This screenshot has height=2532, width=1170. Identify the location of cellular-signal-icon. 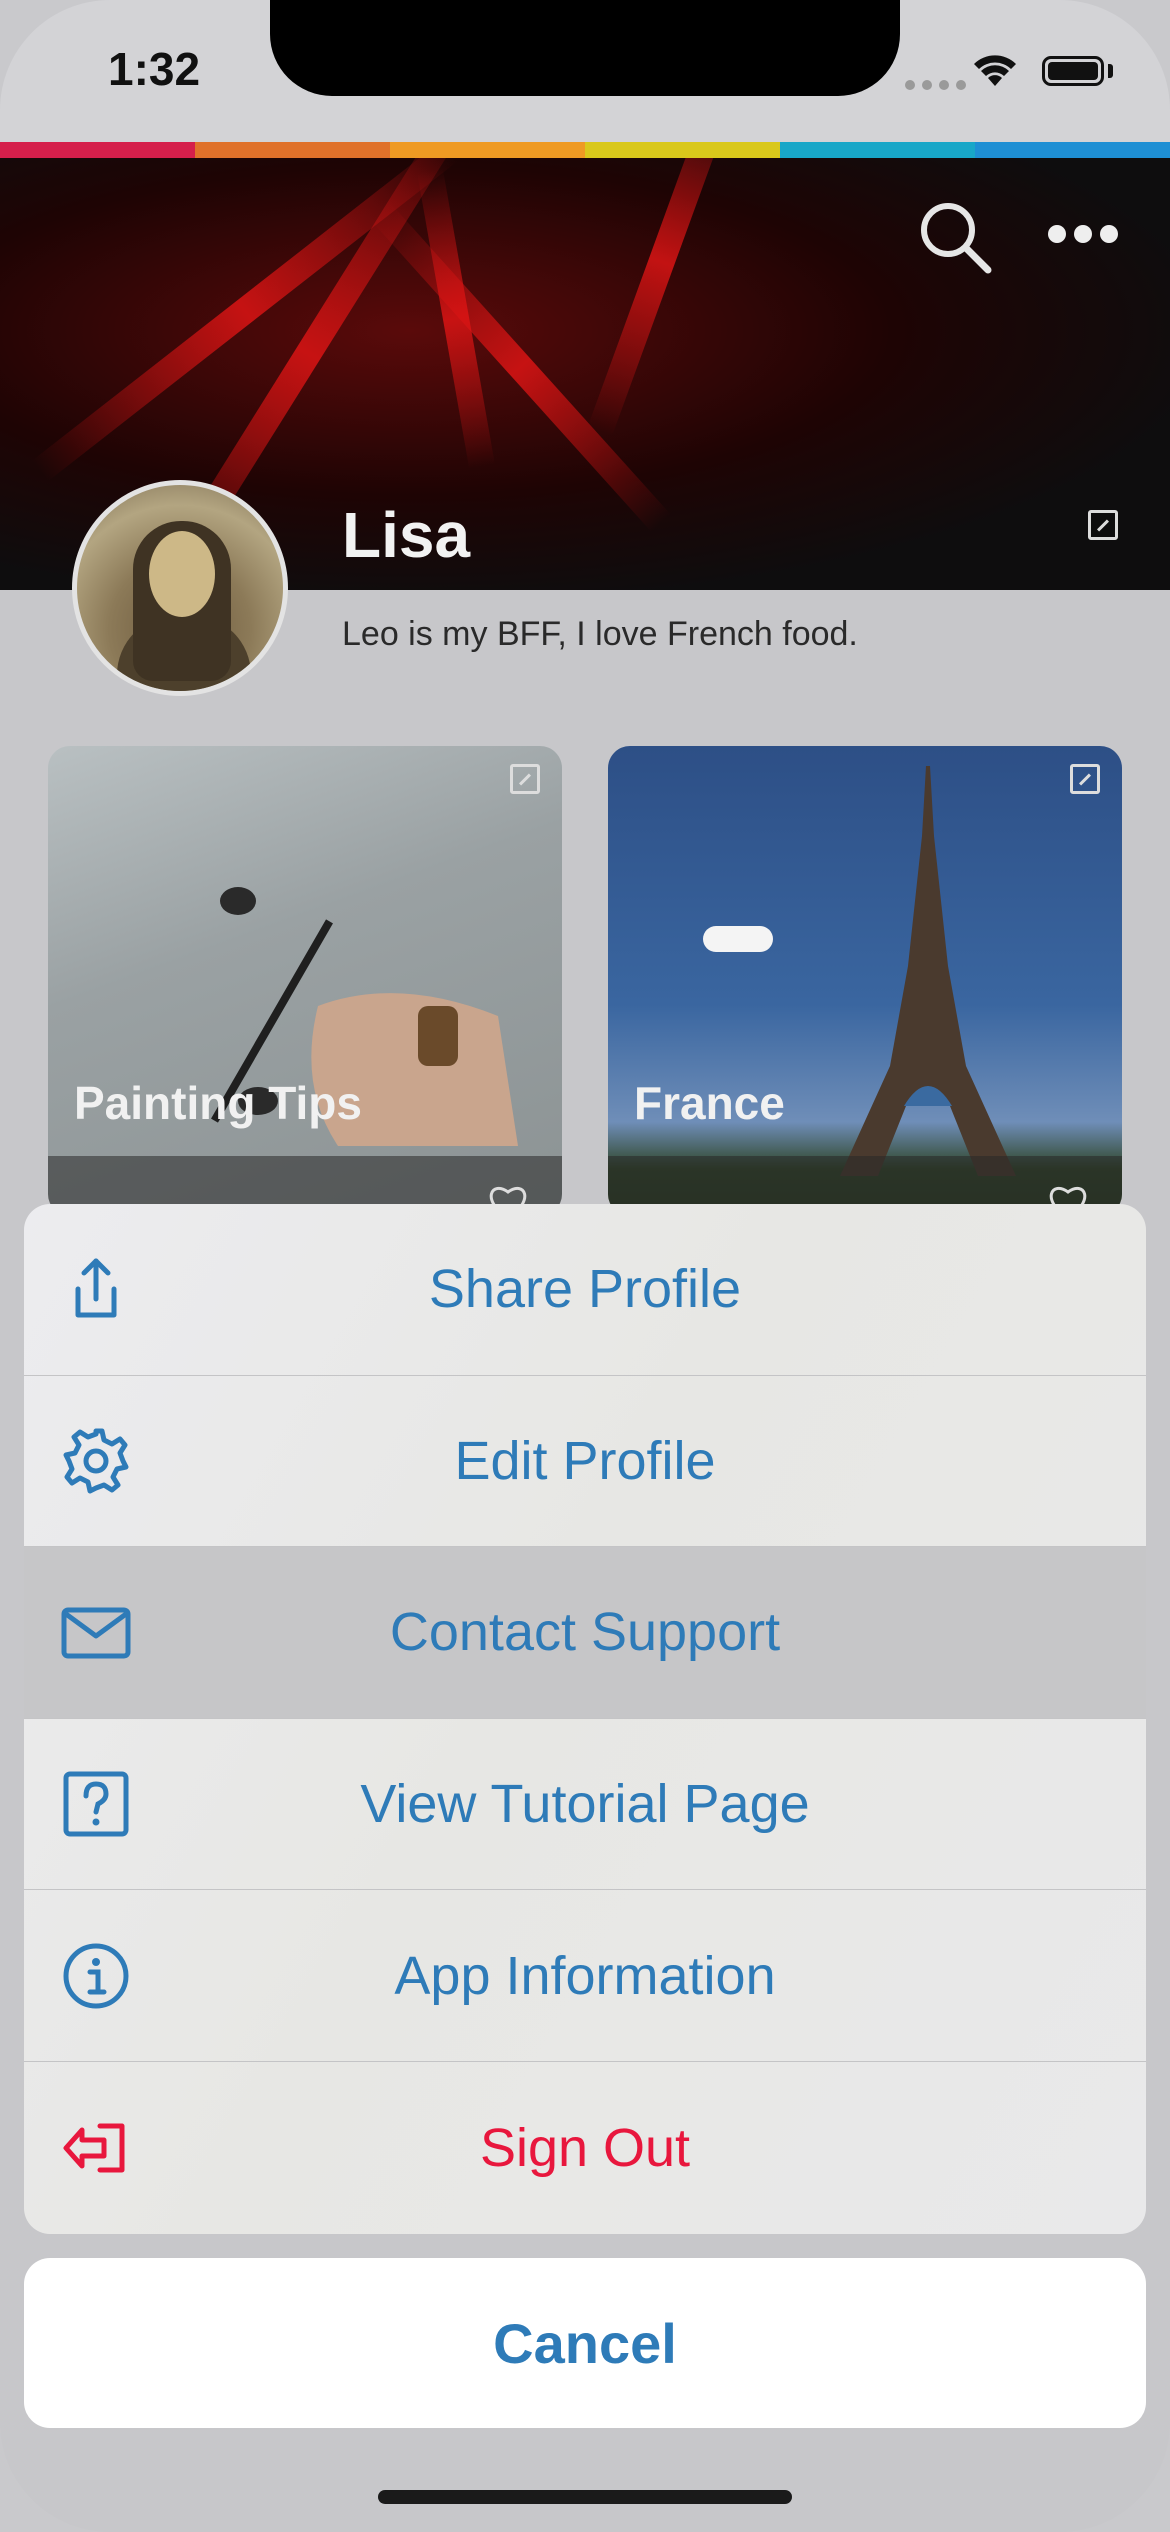
(935, 85).